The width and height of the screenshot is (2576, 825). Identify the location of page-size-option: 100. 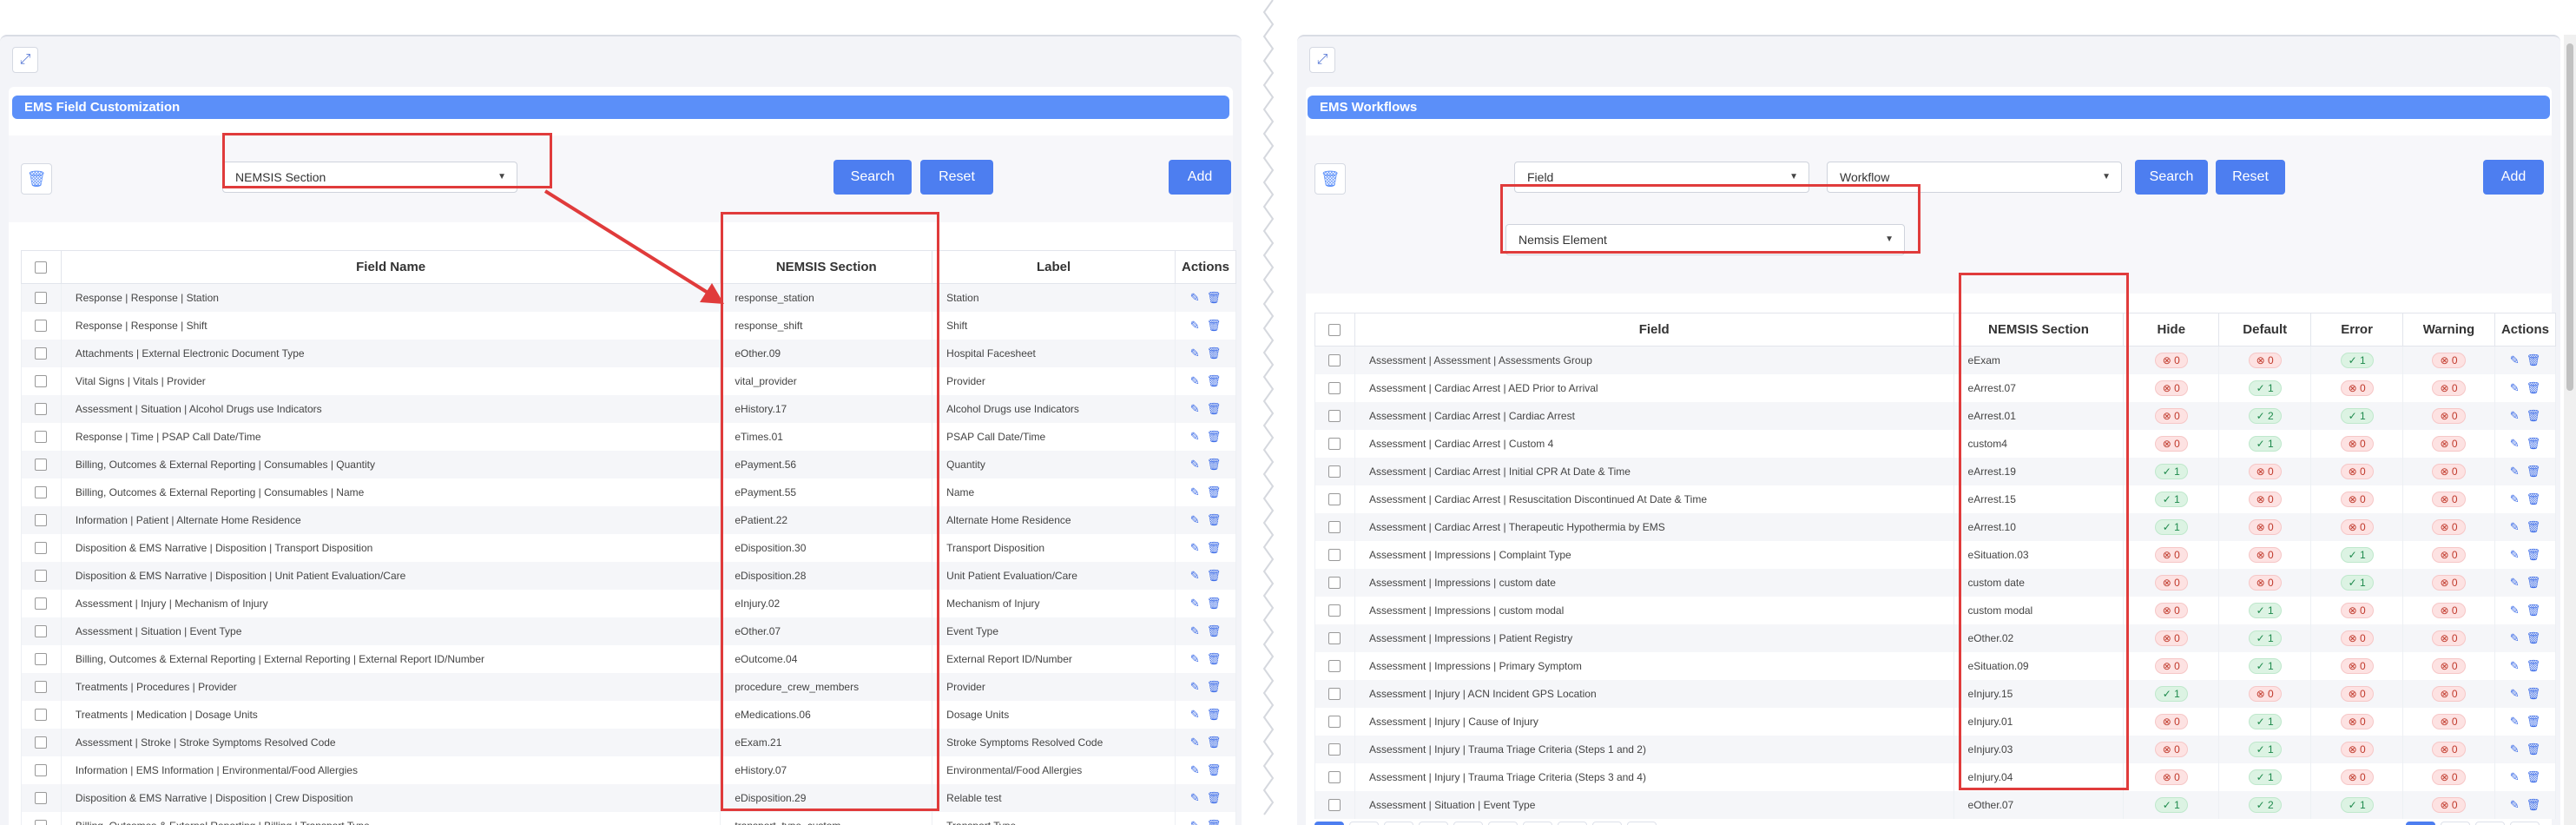
(2490, 824).